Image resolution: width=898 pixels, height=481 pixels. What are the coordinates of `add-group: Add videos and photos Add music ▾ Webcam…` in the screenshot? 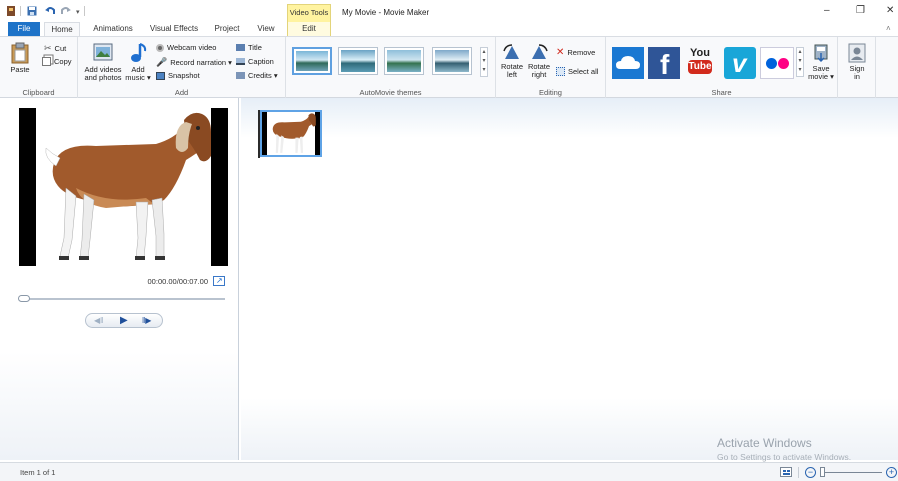 It's located at (182, 67).